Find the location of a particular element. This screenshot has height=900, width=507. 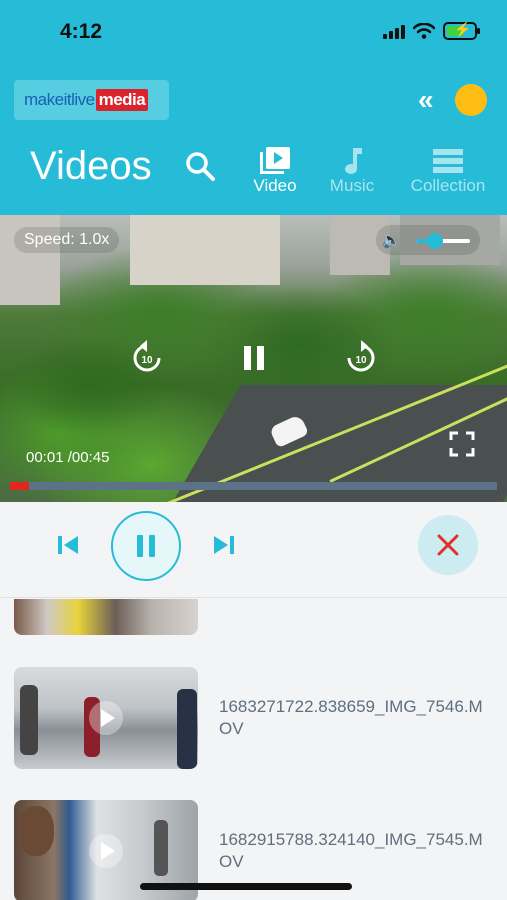

video-filename: 1683271722.838659_IMG_7546.MOV is located at coordinates (351, 717).